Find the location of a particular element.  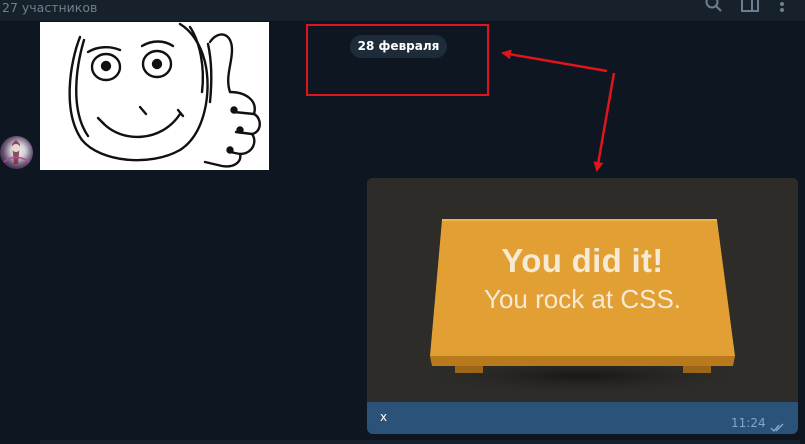

message-time: 11:24 is located at coordinates (748, 423).